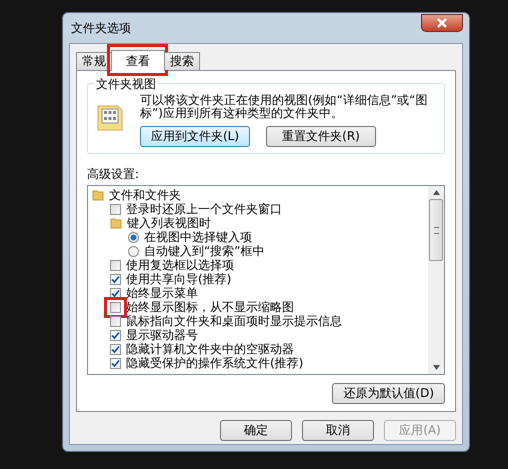 The image size is (508, 469). Describe the element at coordinates (113, 174) in the screenshot. I see `section-label: 高级设置:` at that location.